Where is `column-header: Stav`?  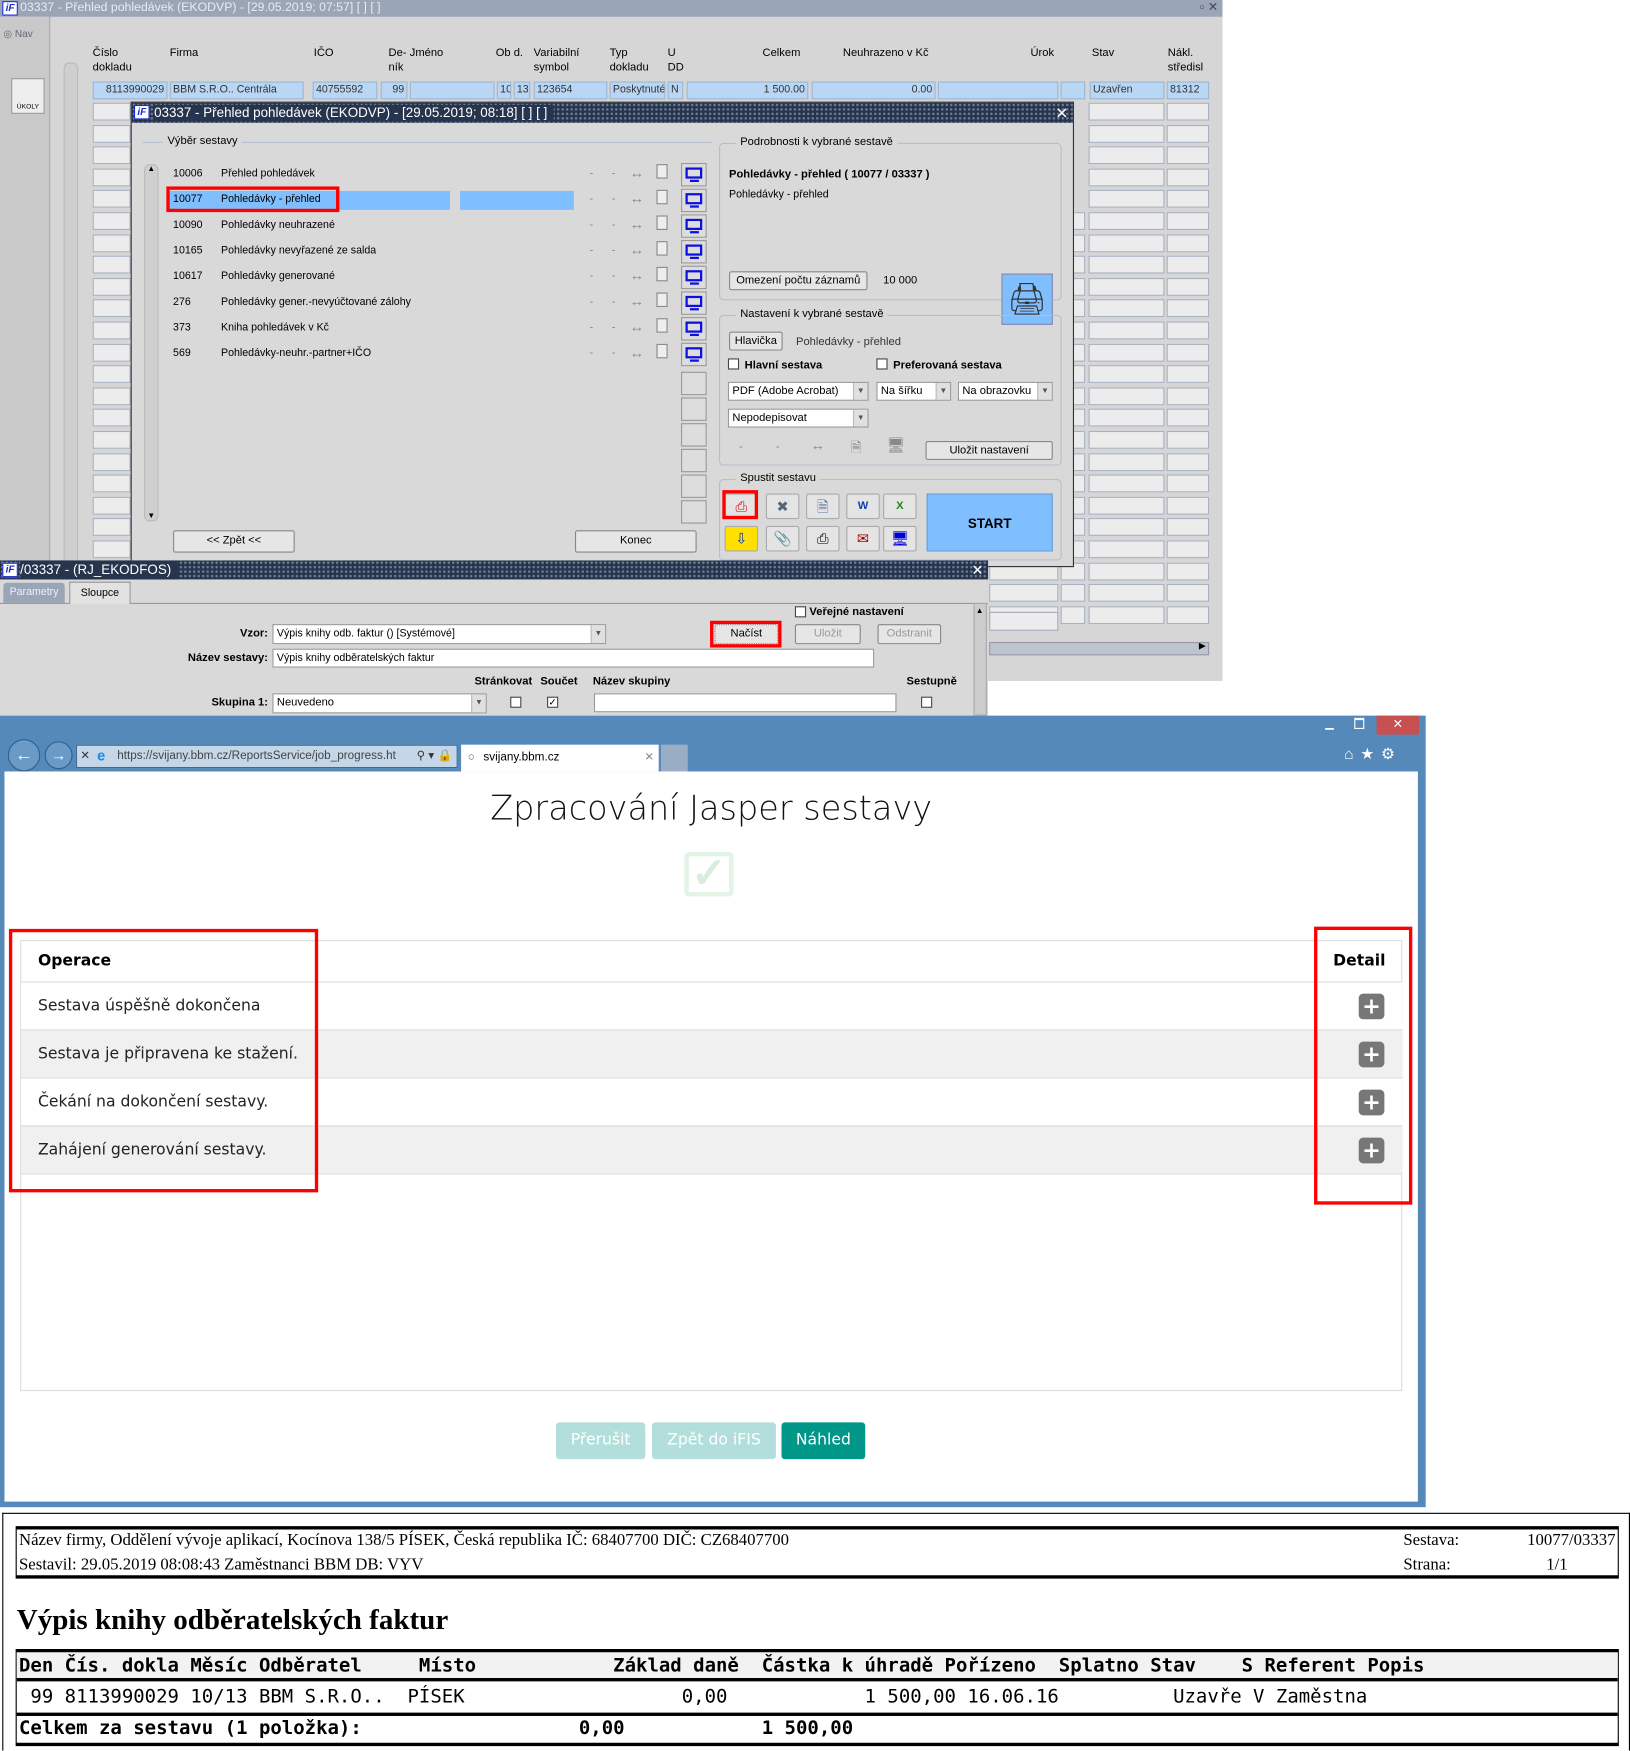
column-header: Stav is located at coordinates (1103, 53).